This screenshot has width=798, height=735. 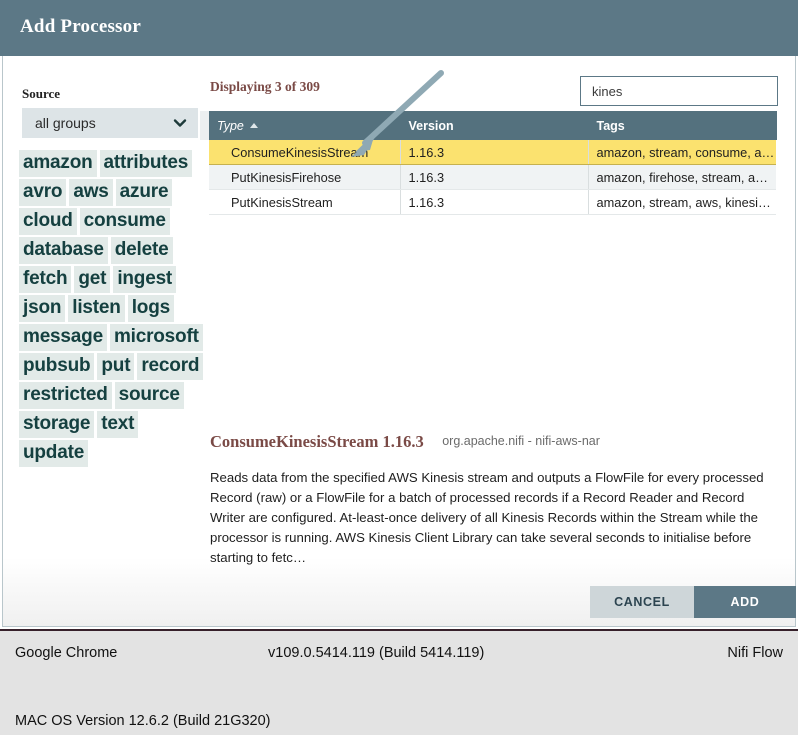 I want to click on tag-chip: json, so click(x=42, y=308).